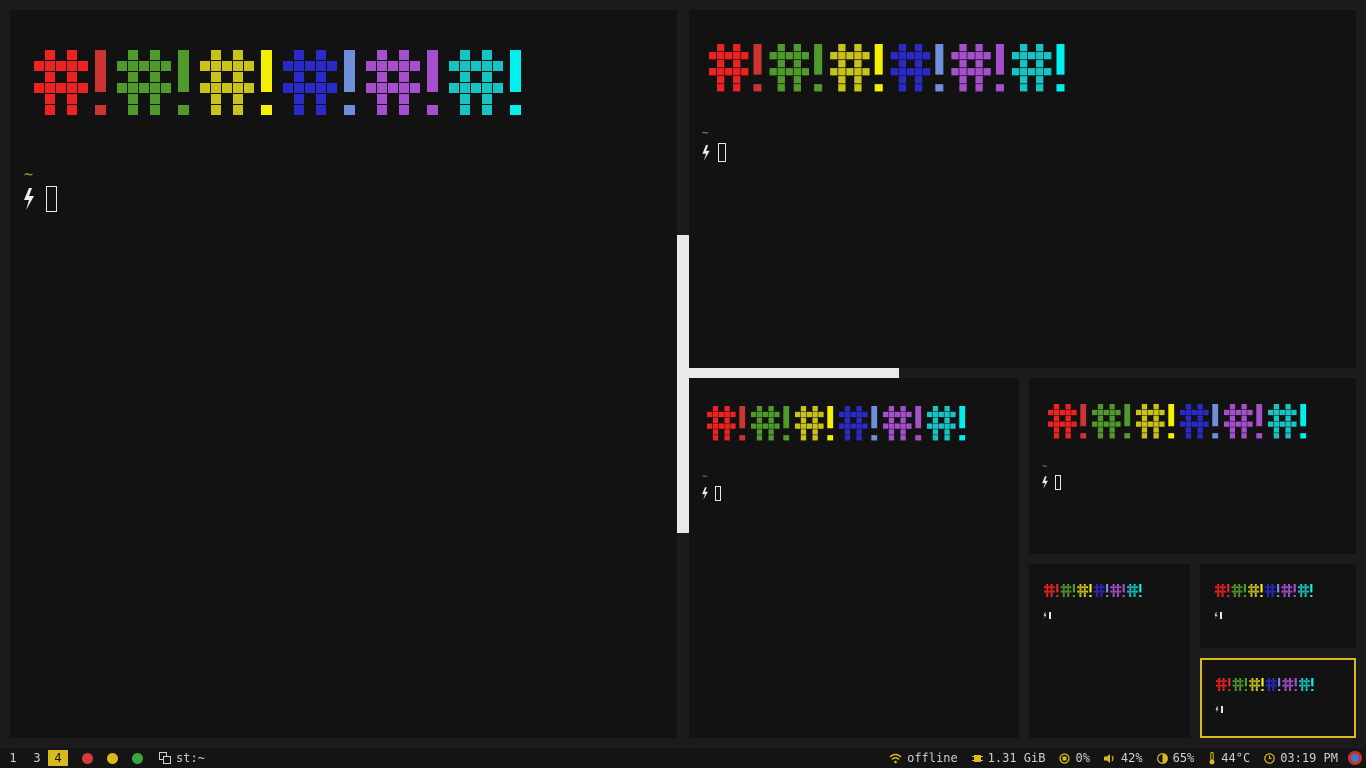 The height and width of the screenshot is (768, 1366). What do you see at coordinates (1175, 758) in the screenshot?
I see `brightness-module: 65%` at bounding box center [1175, 758].